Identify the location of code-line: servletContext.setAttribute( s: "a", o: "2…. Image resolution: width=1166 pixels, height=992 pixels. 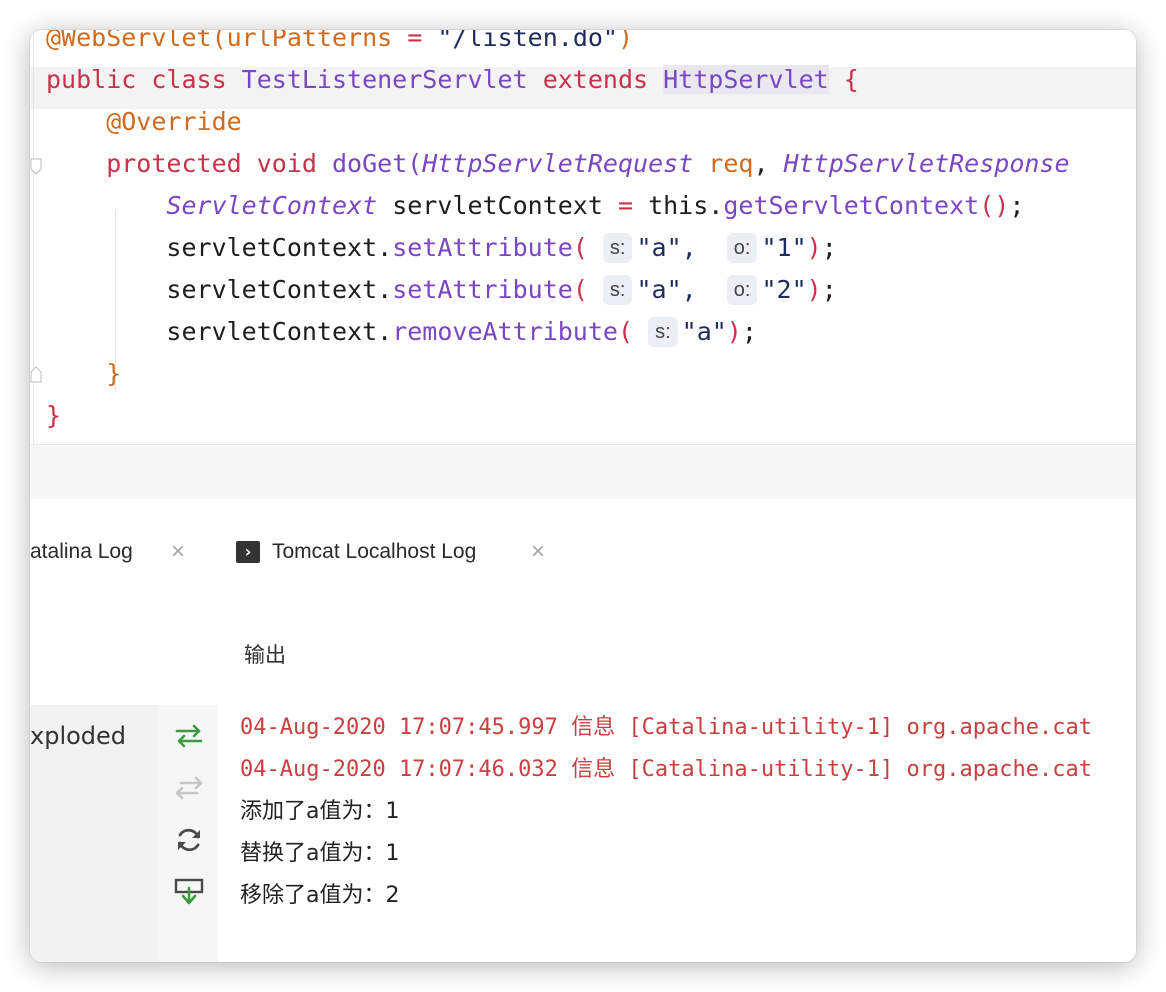
(441, 290).